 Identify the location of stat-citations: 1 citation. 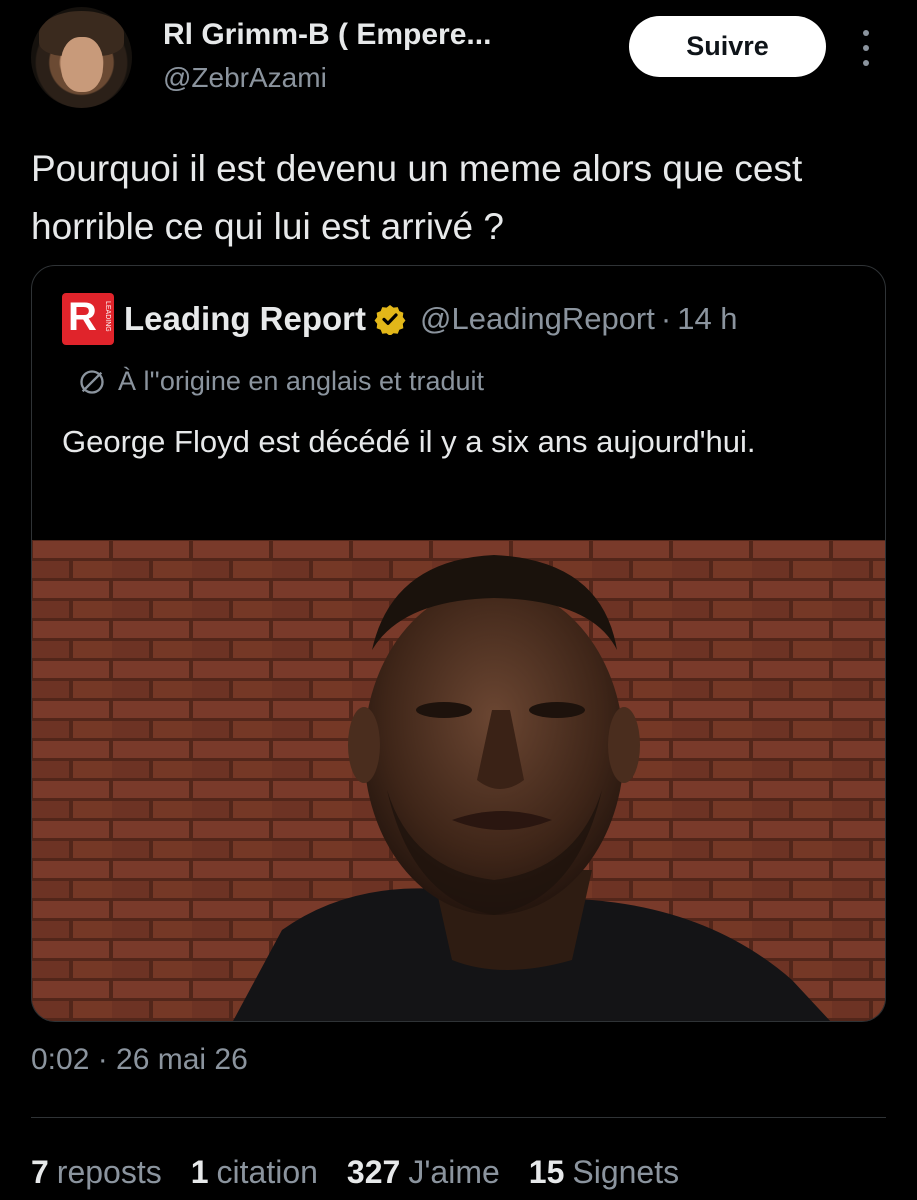
(254, 1172).